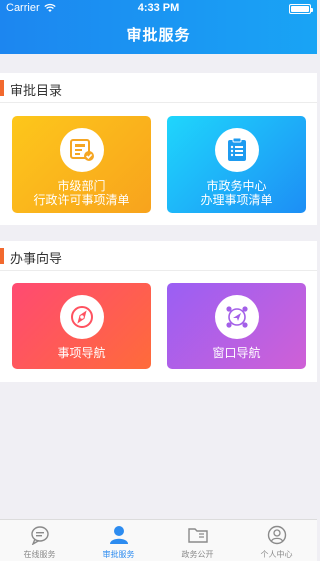 The width and height of the screenshot is (320, 561). I want to click on document-check-icon, so click(81, 150).